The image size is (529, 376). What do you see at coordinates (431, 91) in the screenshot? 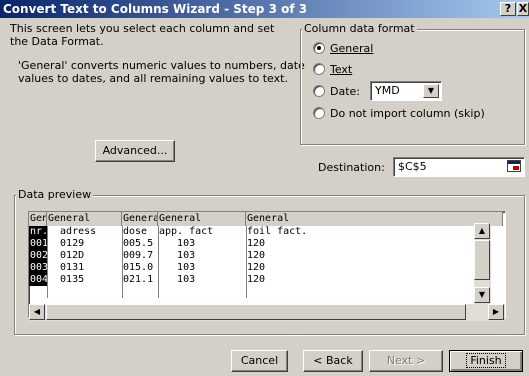
I see `chevron-down-icon: ▼` at bounding box center [431, 91].